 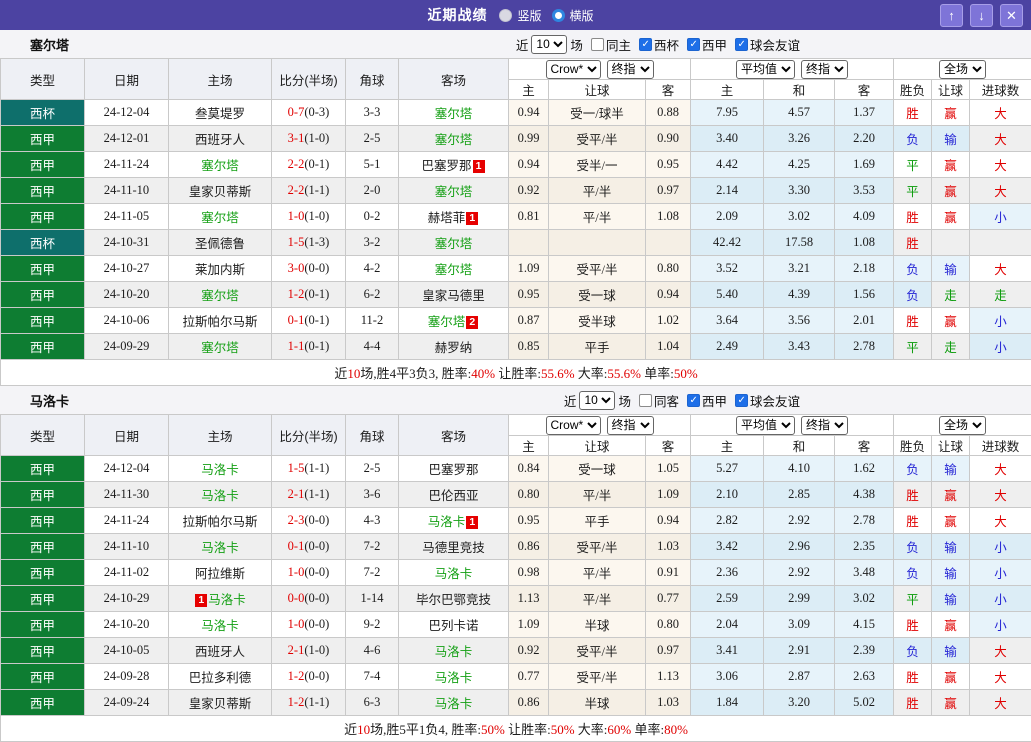 I want to click on fulltime-score: 0-0, so click(x=296, y=598).